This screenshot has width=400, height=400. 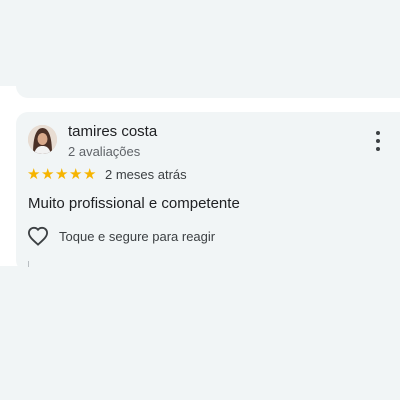 What do you see at coordinates (28, 264) in the screenshot?
I see `scroll-indicator` at bounding box center [28, 264].